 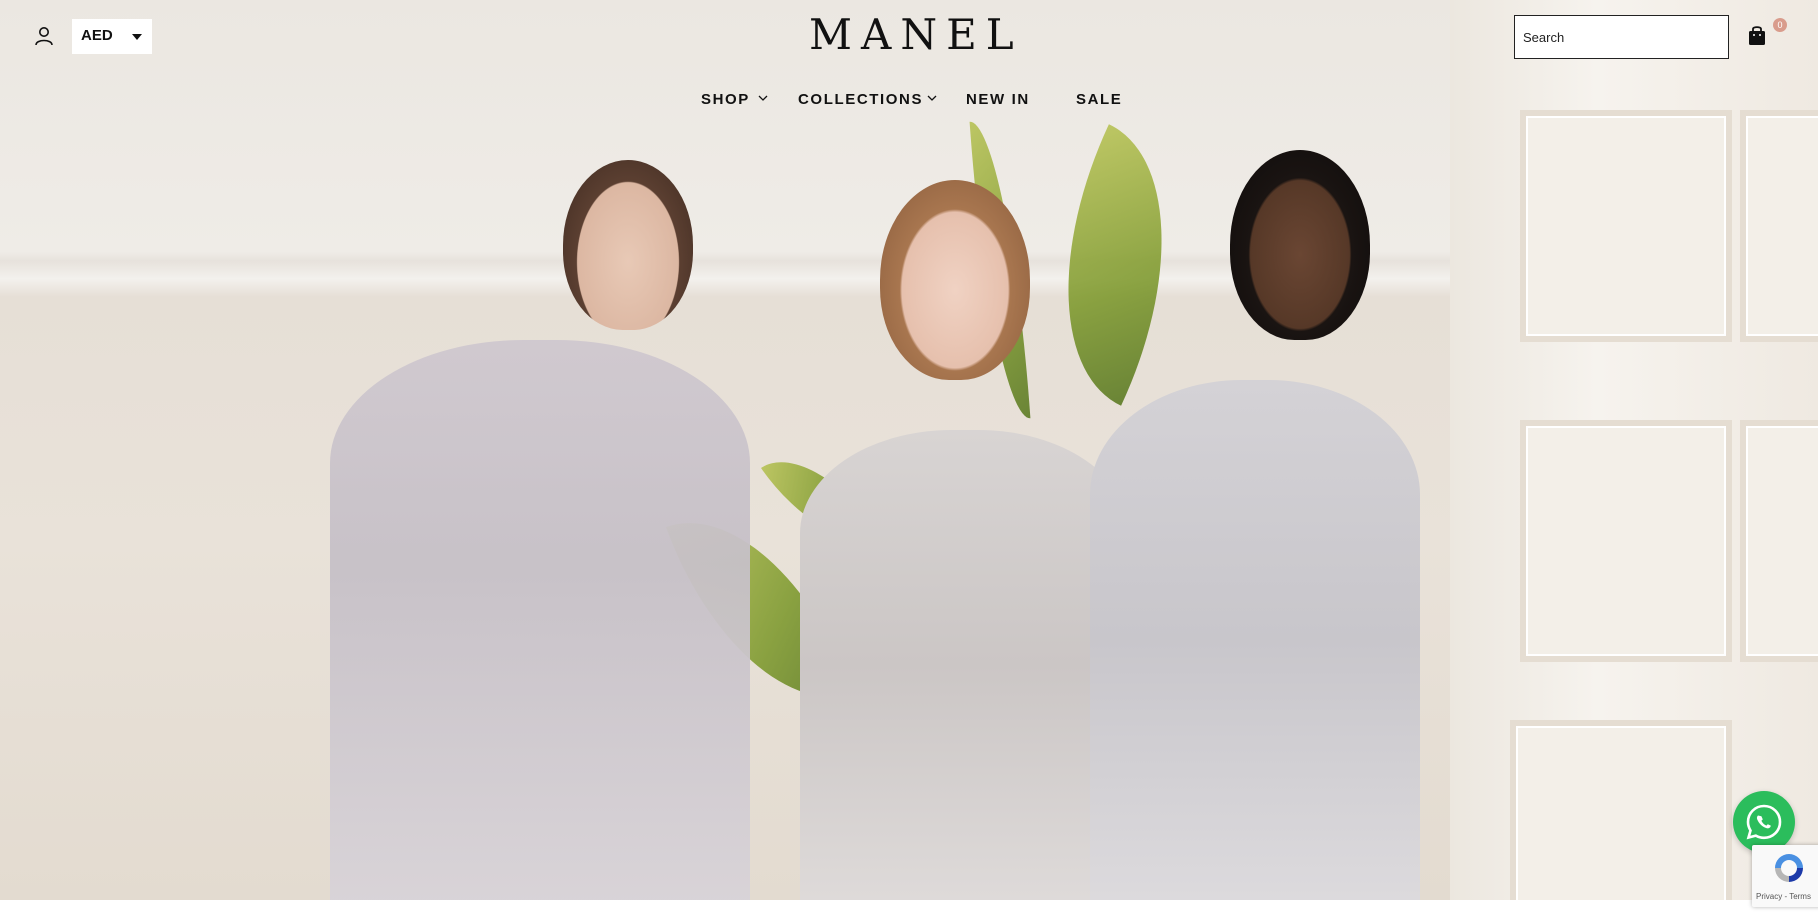 I want to click on nav-item-collections: COLLECTIONS, so click(x=860, y=99).